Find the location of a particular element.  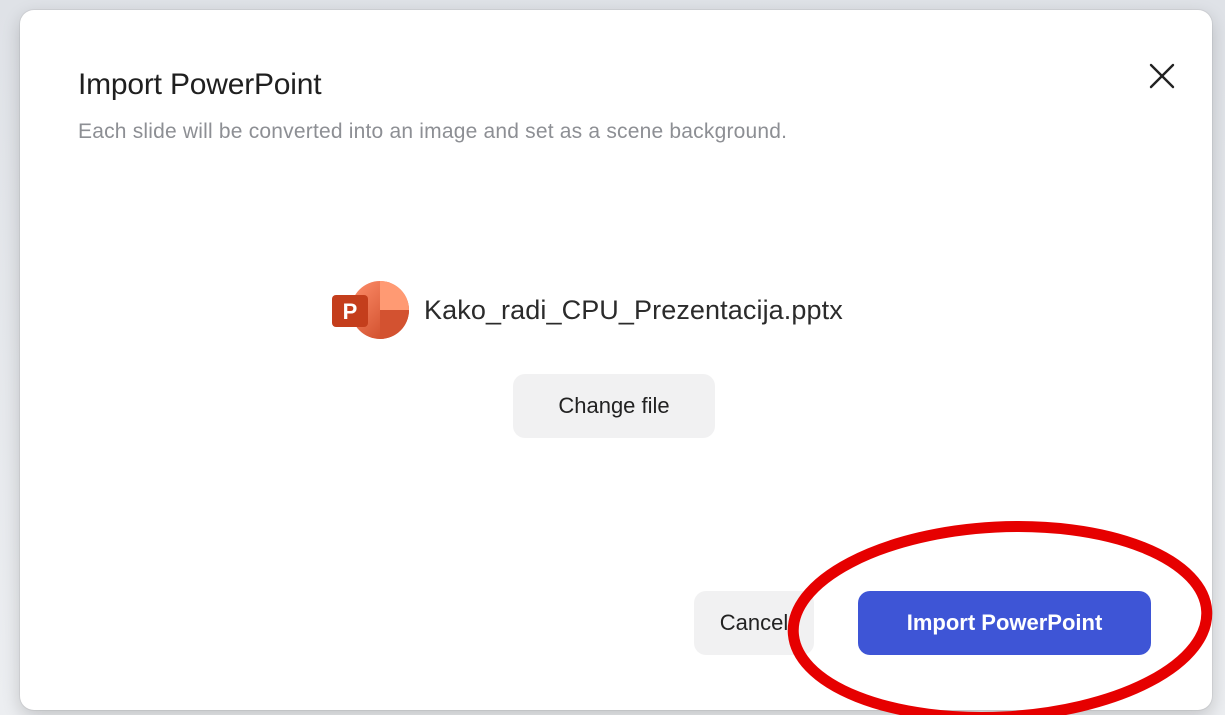

close-icon is located at coordinates (1162, 76).